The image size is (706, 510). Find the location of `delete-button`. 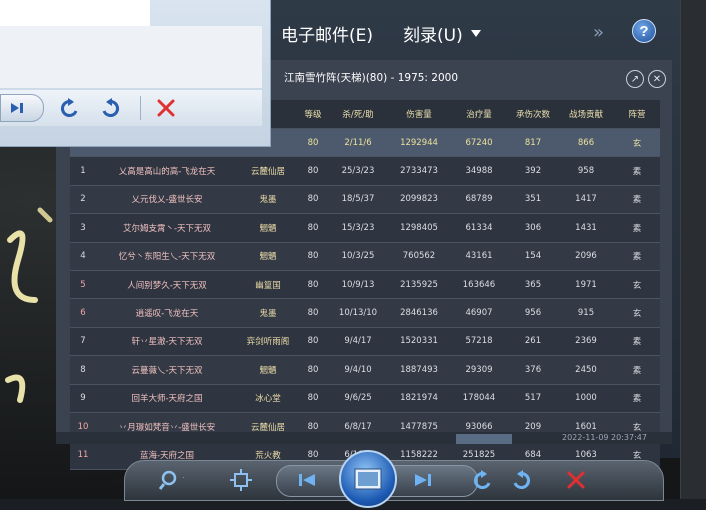

delete-button is located at coordinates (576, 480).